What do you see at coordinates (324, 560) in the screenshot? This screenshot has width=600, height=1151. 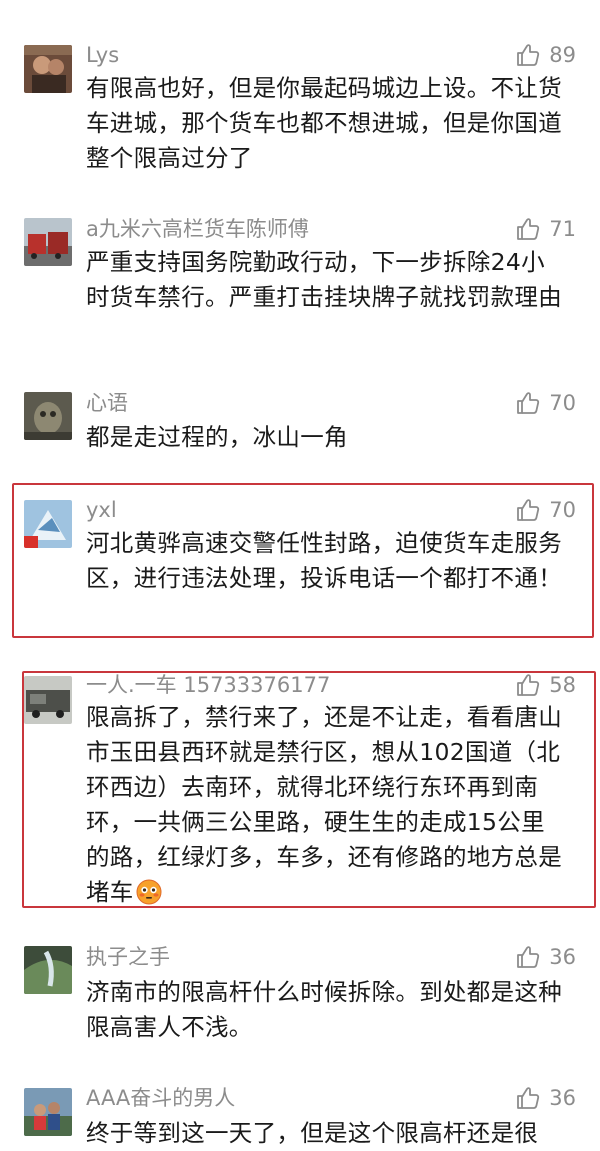 I see `comment-text: 河北黄骅高速交警任性封路，迫使货车走服务区，进行违法处理，投诉电话一个都打不通！` at bounding box center [324, 560].